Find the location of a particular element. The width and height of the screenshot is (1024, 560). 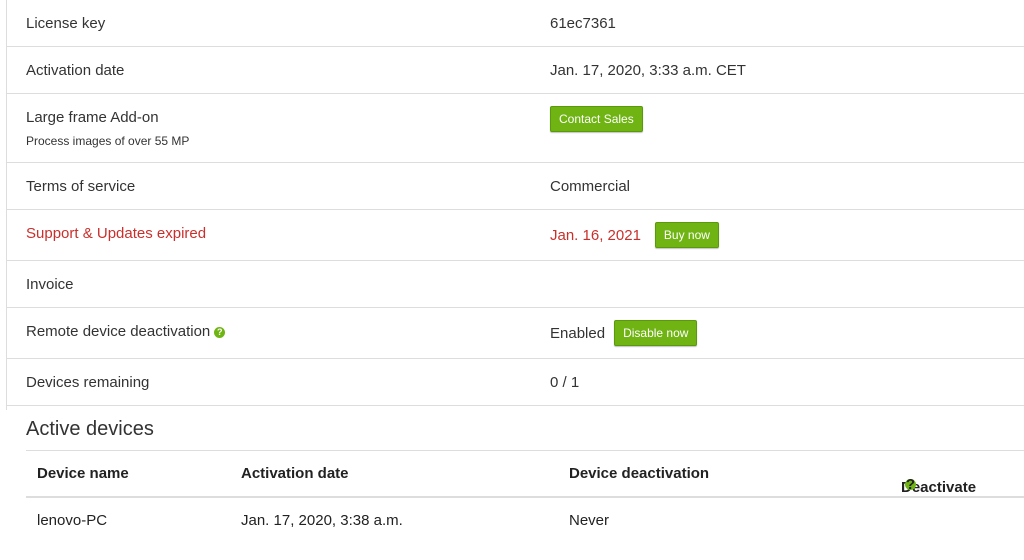

row-terms: Terms of service Commercial is located at coordinates (515, 186).